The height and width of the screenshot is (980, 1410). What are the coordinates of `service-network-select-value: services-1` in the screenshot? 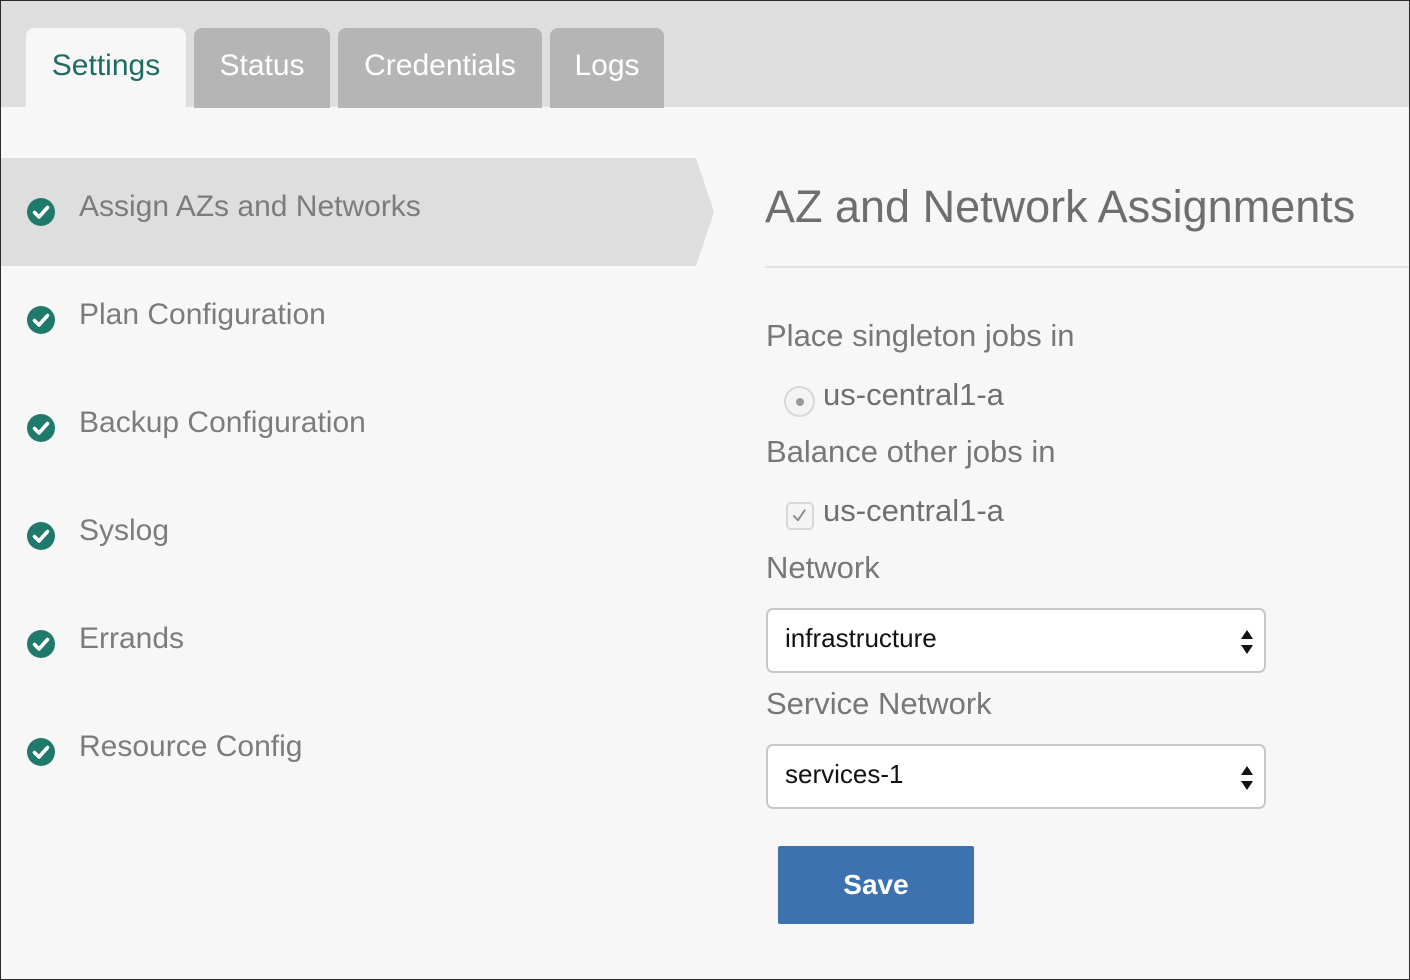 It's located at (844, 774).